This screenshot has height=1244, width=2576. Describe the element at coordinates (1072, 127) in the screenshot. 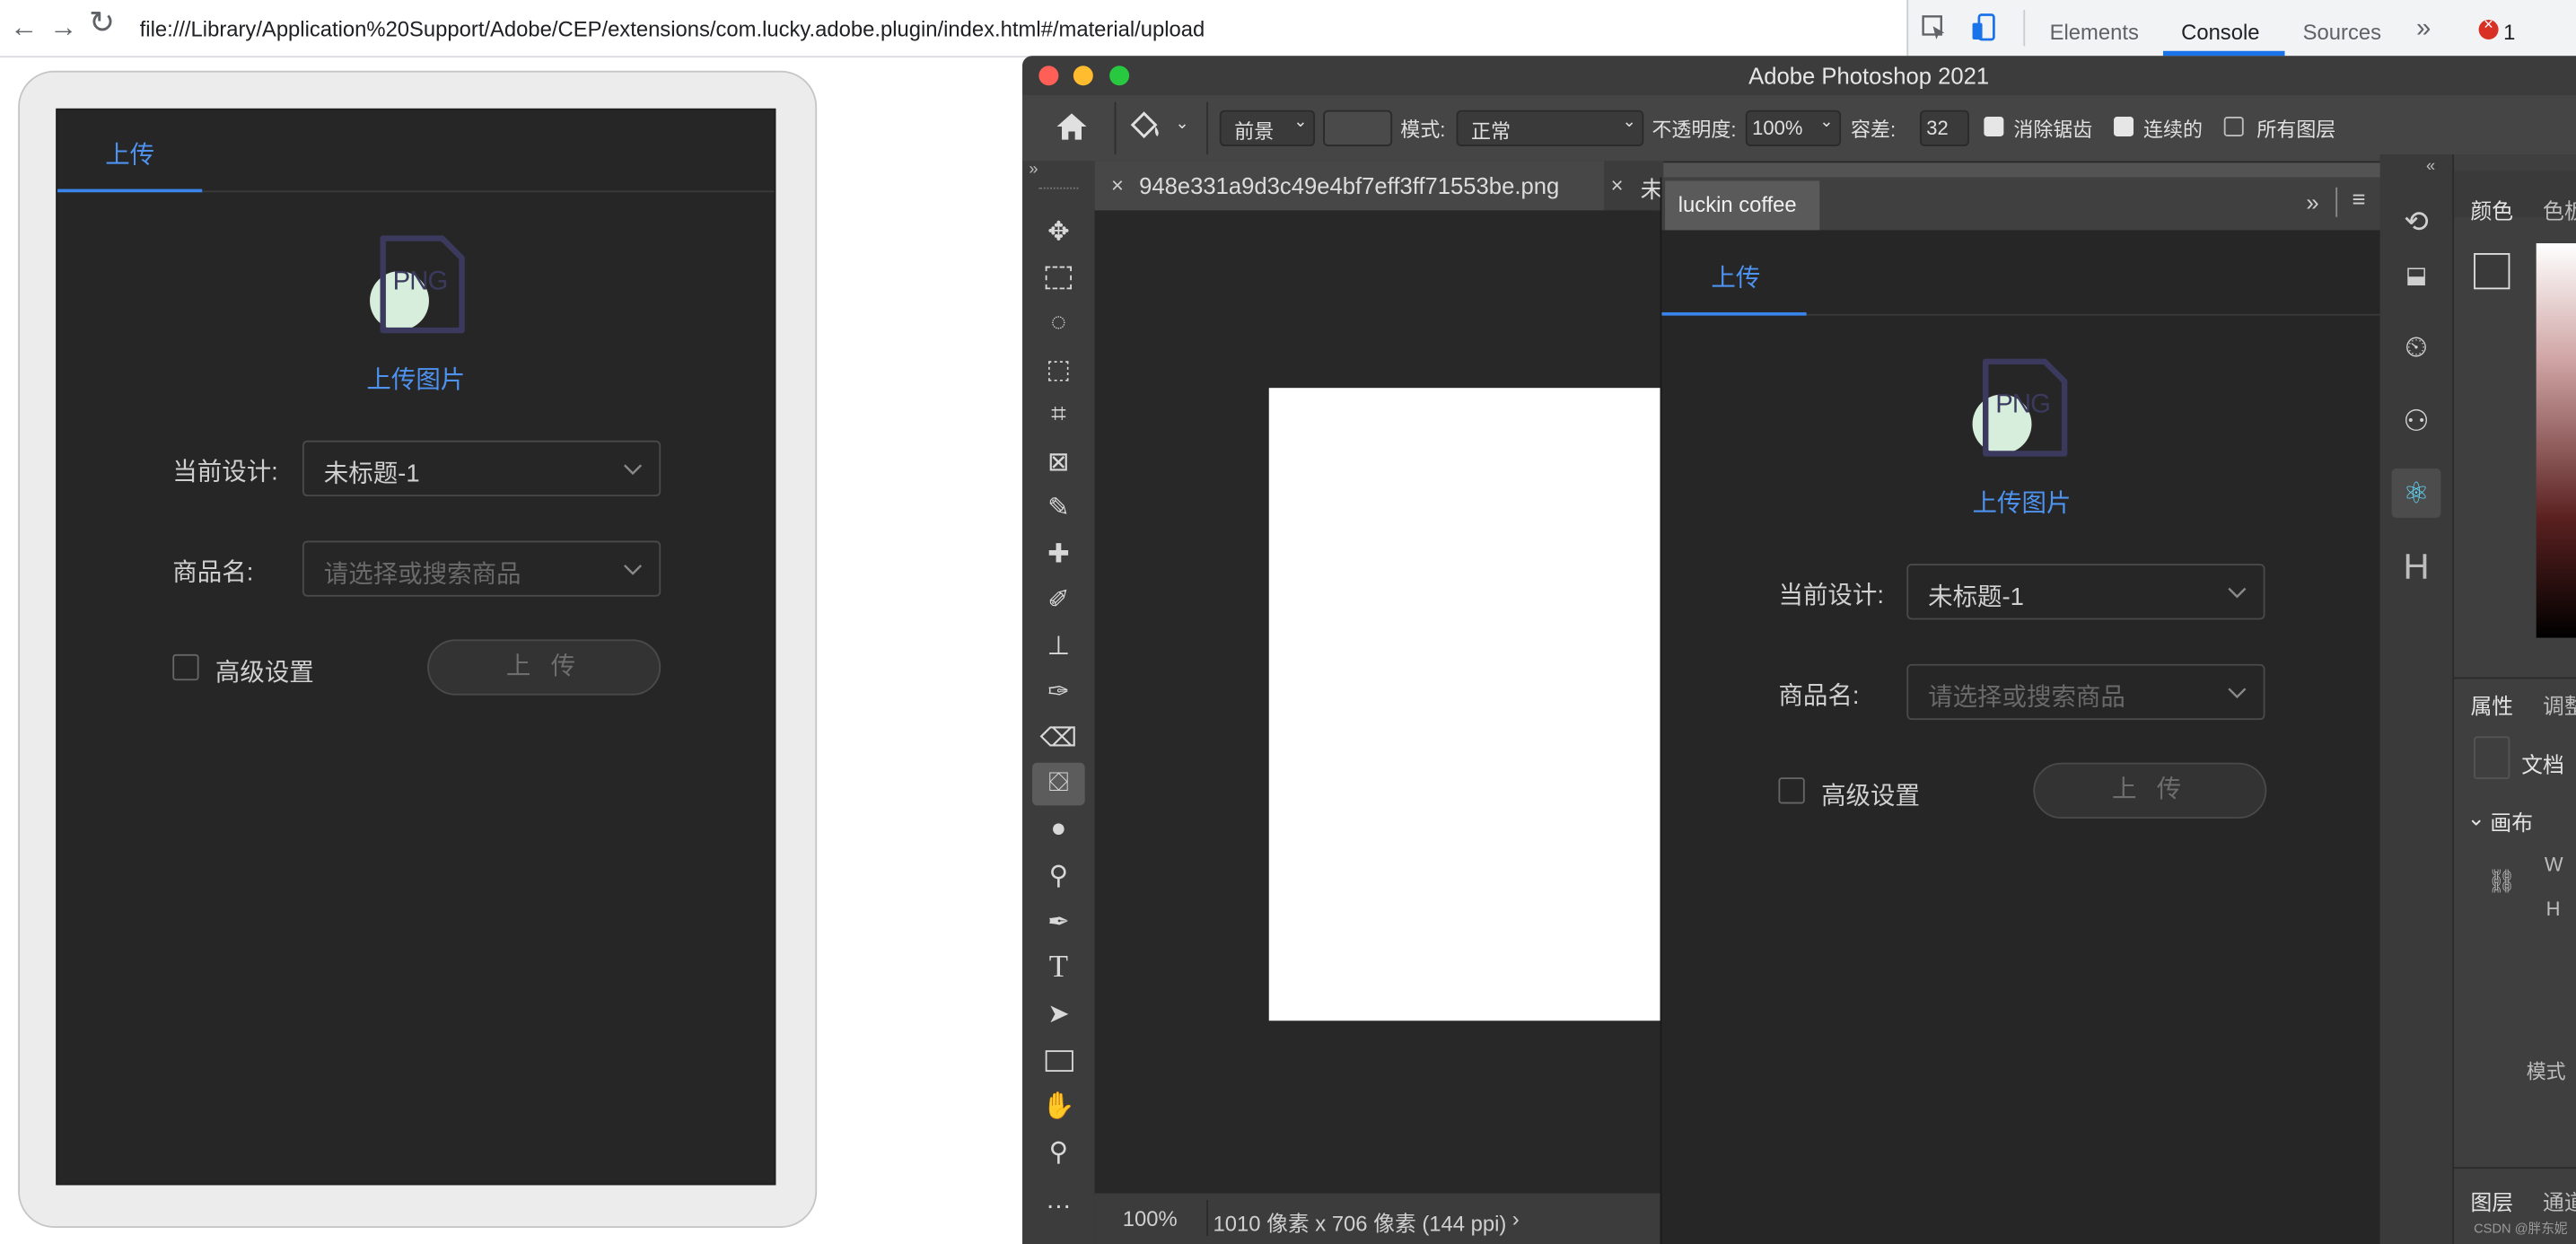

I see `home-icon` at that location.